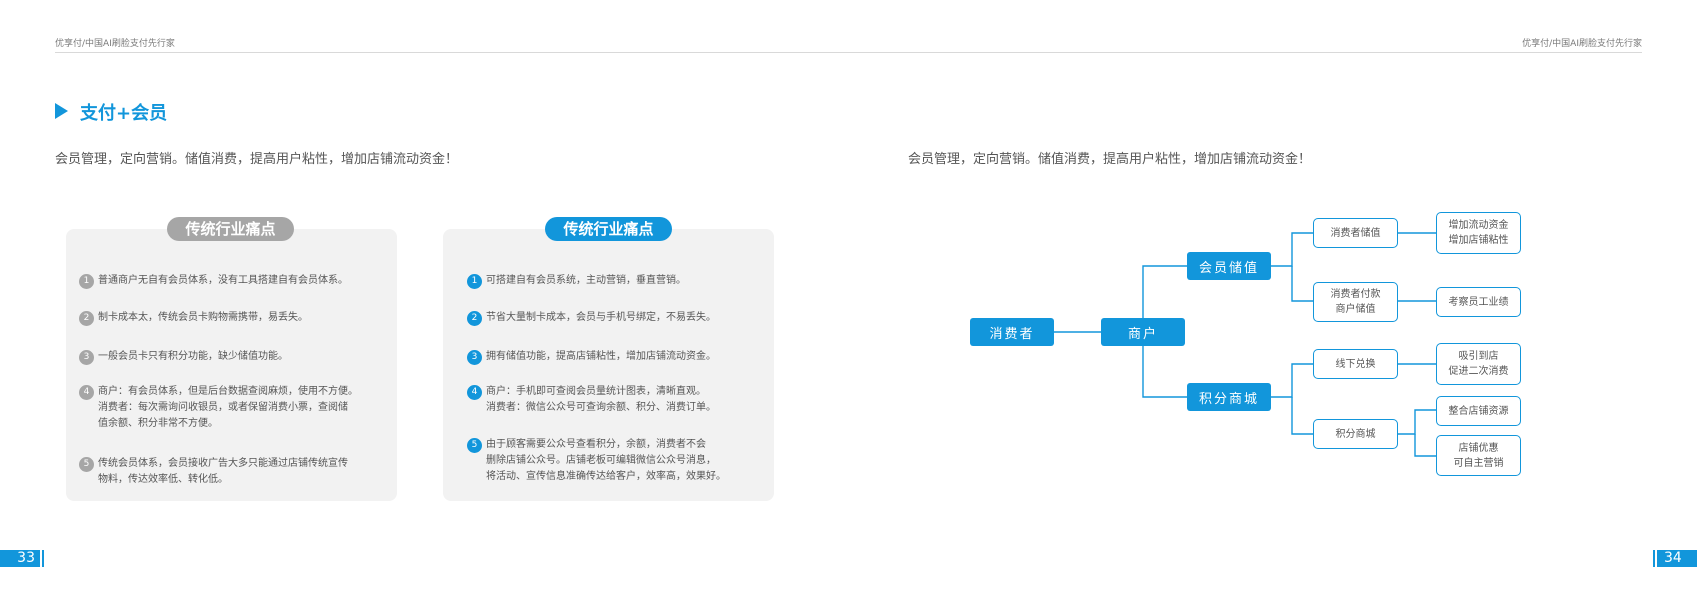 This screenshot has width=1697, height=600. What do you see at coordinates (1229, 266) in the screenshot?
I see `node-member-stored-value: 会员储值` at bounding box center [1229, 266].